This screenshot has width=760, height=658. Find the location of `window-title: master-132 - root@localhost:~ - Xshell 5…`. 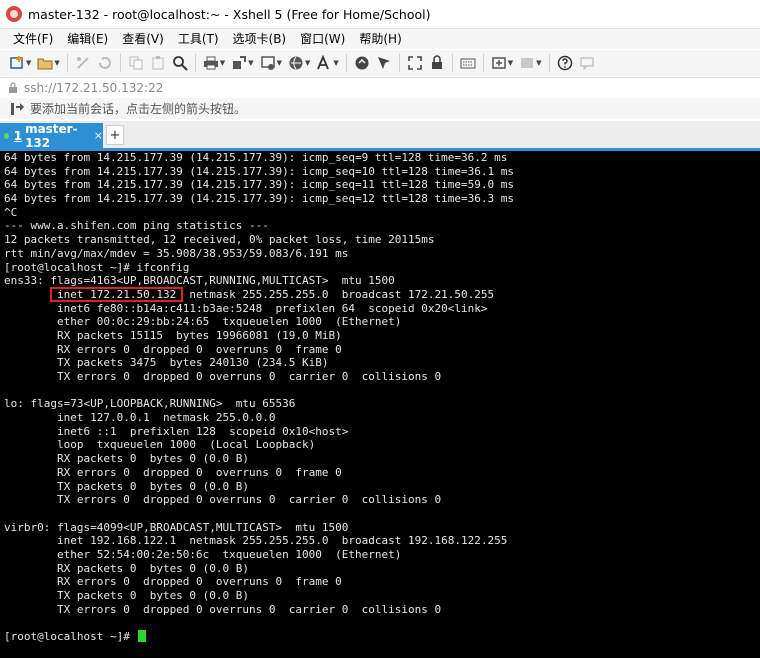

window-title: master-132 - root@localhost:~ - Xshell 5… is located at coordinates (229, 14).